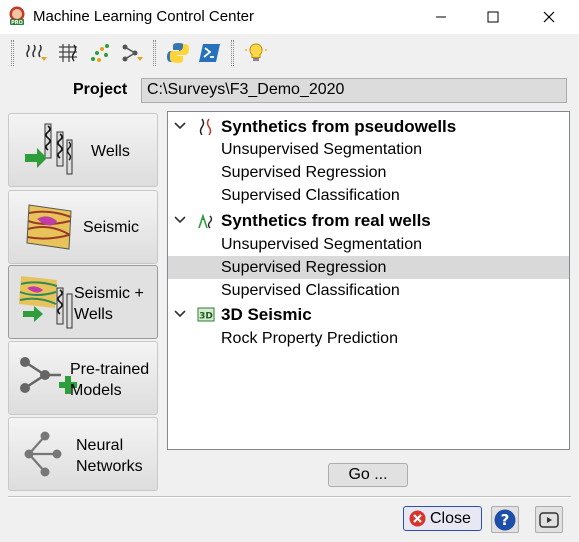  What do you see at coordinates (289, 53) in the screenshot?
I see `toolbar` at bounding box center [289, 53].